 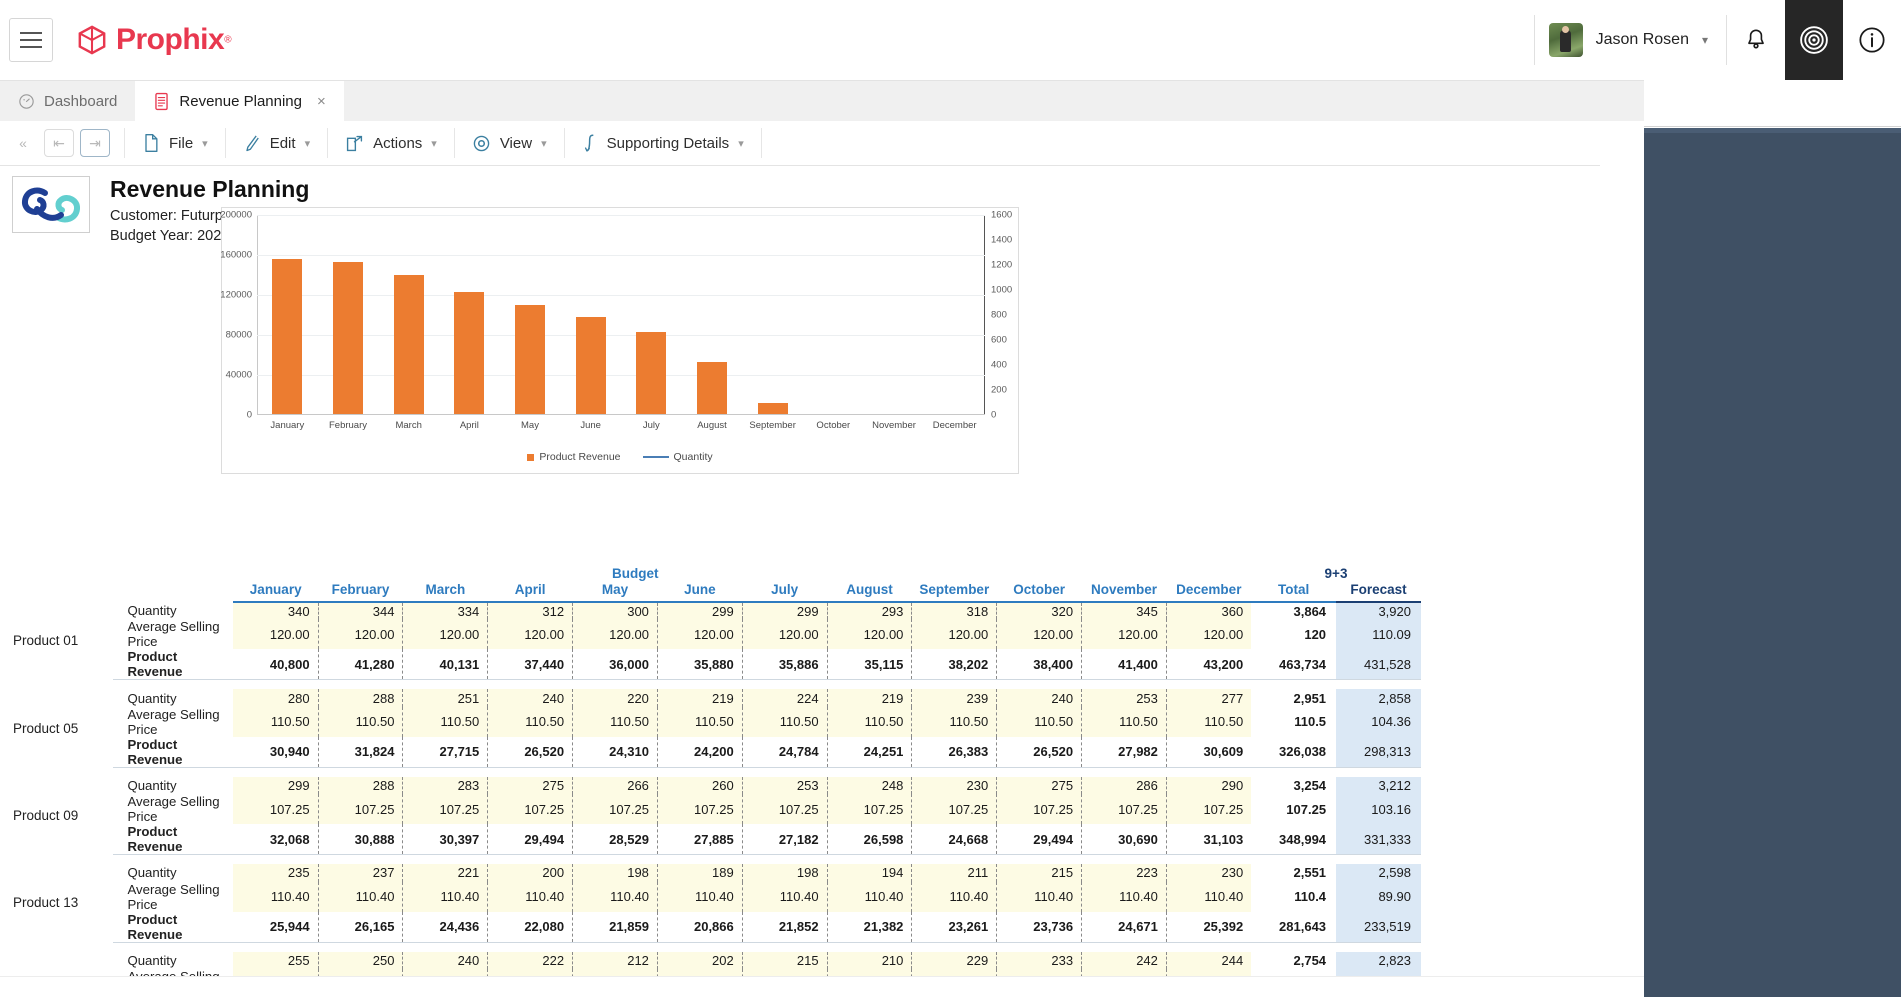 What do you see at coordinates (615, 751) in the screenshot?
I see `cell: 24,310` at bounding box center [615, 751].